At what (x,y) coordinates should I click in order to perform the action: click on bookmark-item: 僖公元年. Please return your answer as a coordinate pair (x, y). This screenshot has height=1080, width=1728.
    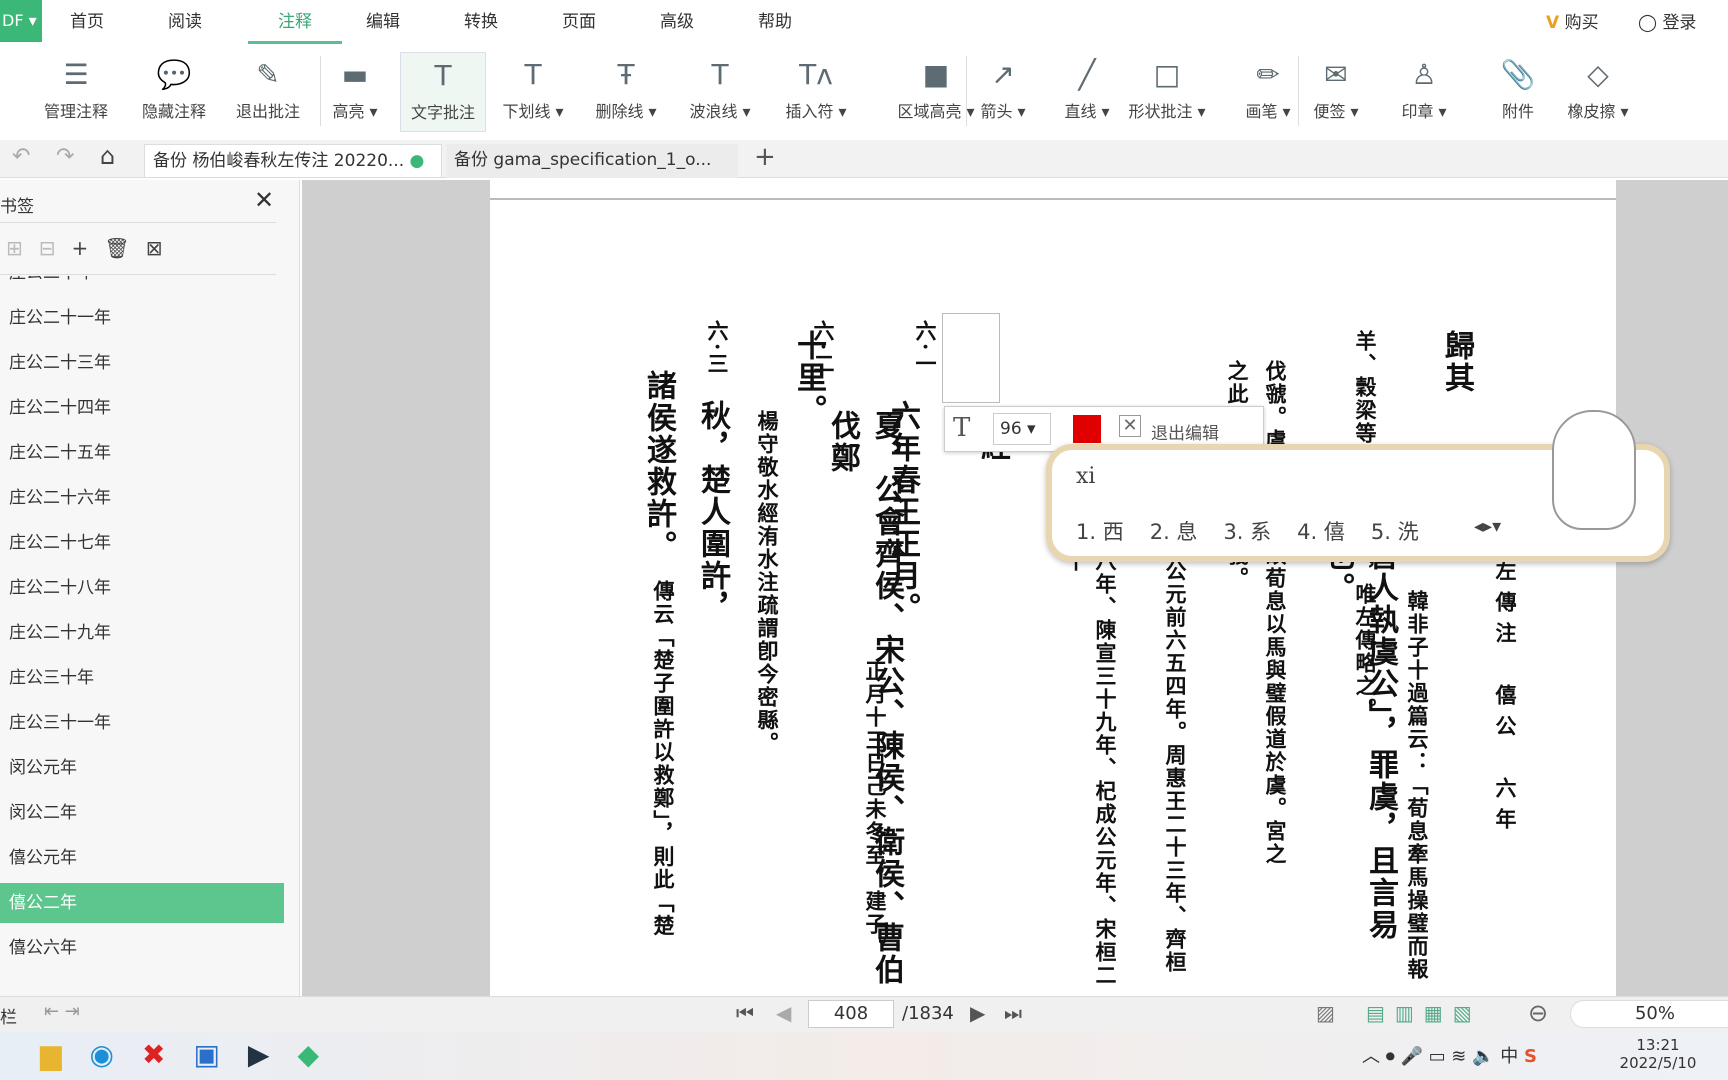
    Looking at the image, I should click on (142, 858).